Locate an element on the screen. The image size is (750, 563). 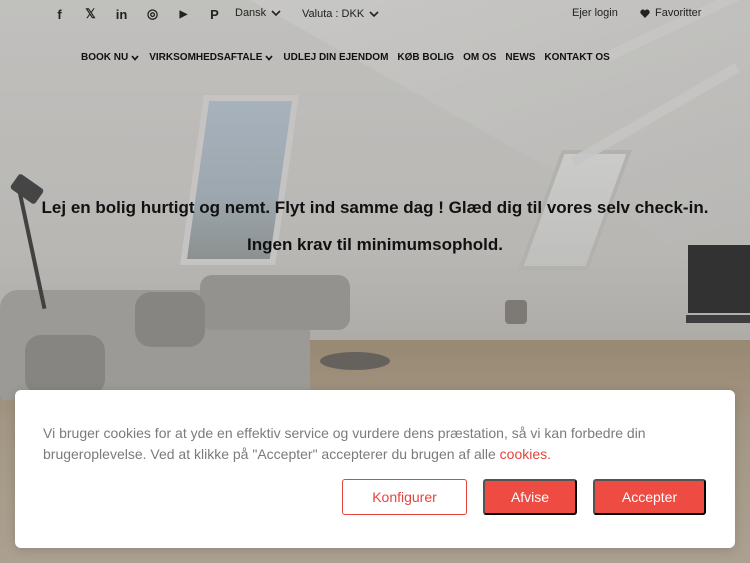
nav-item-label: VIRKSOMHEDSAFTALE is located at coordinates (206, 57).